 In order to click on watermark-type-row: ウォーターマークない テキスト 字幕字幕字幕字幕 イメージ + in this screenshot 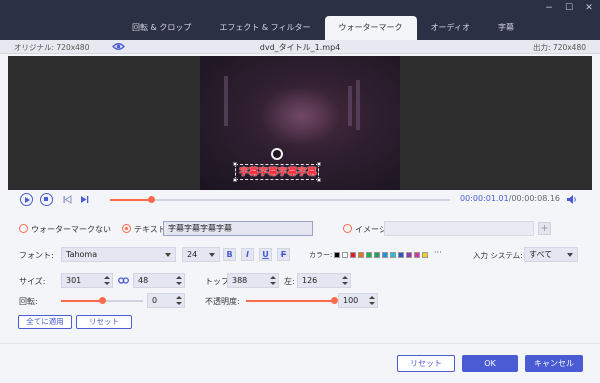, I will do `click(300, 230)`.